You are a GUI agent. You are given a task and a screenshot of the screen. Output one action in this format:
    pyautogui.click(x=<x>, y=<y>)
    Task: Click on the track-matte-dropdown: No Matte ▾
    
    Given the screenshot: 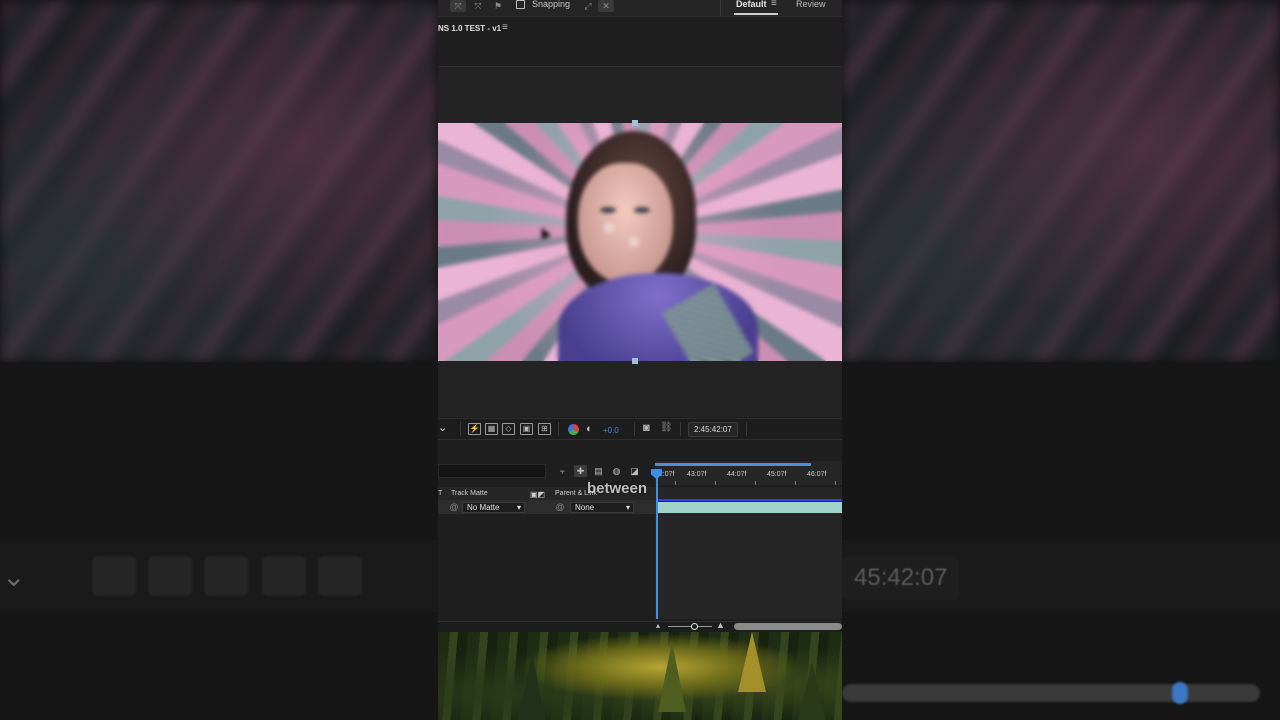 What is the action you would take?
    pyautogui.click(x=493, y=507)
    